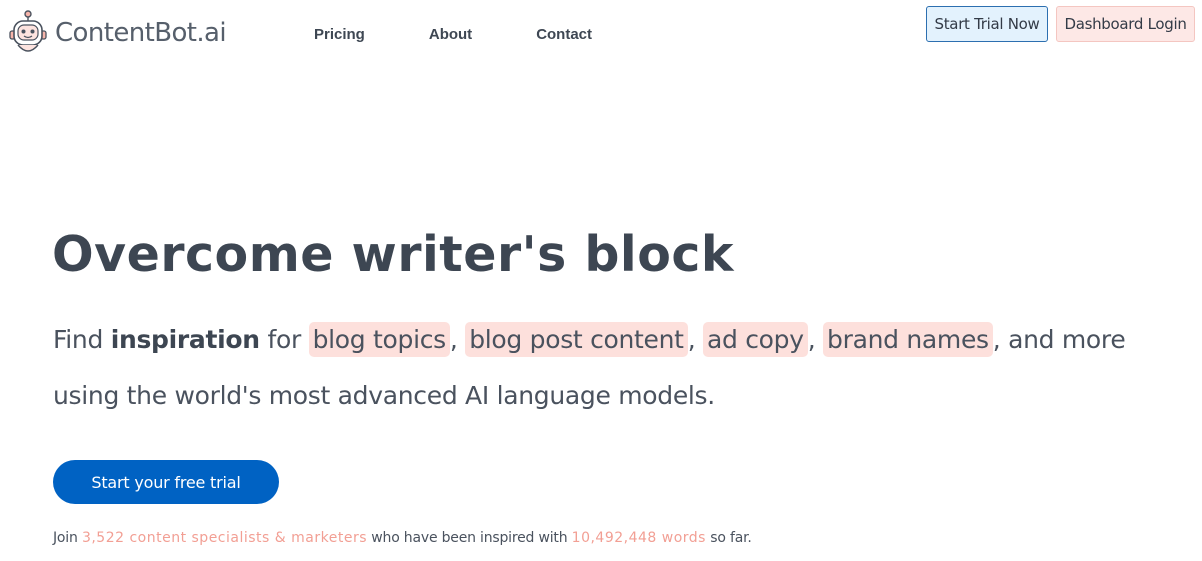  What do you see at coordinates (564, 34) in the screenshot?
I see `nav-contact-link: Contact` at bounding box center [564, 34].